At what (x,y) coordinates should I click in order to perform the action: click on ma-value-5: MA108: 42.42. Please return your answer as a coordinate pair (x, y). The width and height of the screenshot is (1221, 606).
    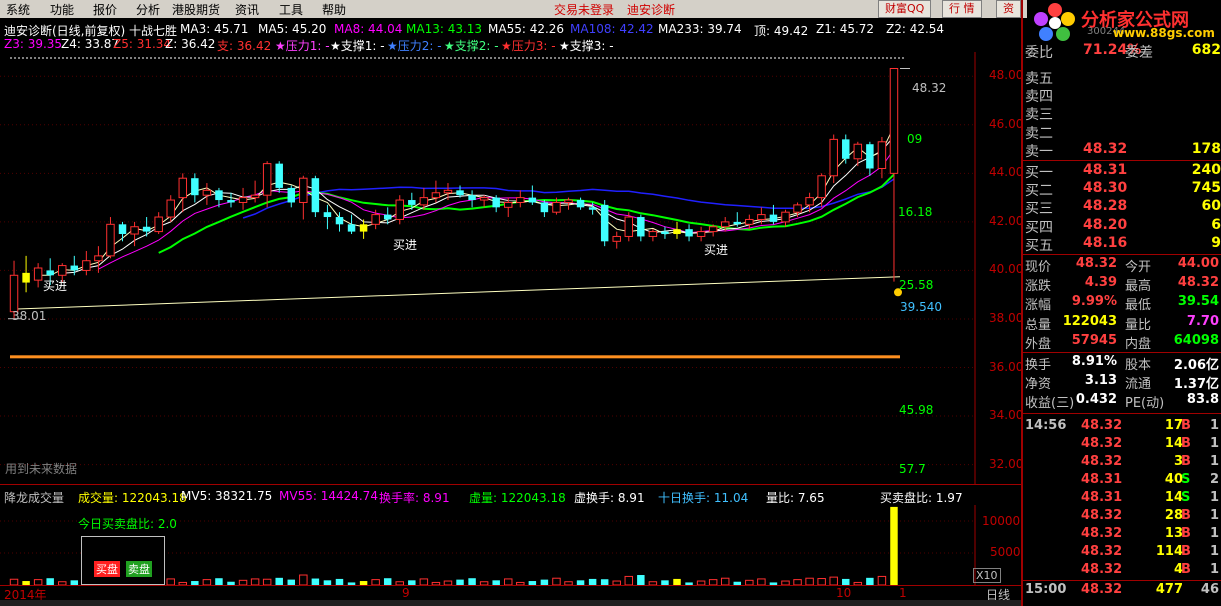
    Looking at the image, I should click on (612, 29).